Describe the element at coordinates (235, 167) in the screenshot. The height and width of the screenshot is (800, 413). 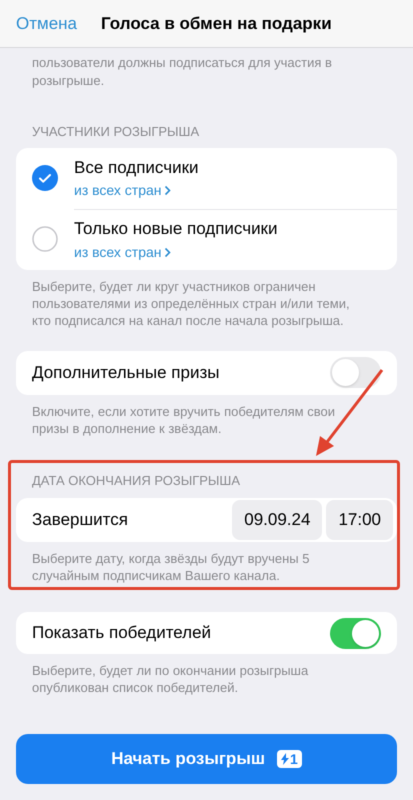
I see `option-label: Все подписчики` at that location.